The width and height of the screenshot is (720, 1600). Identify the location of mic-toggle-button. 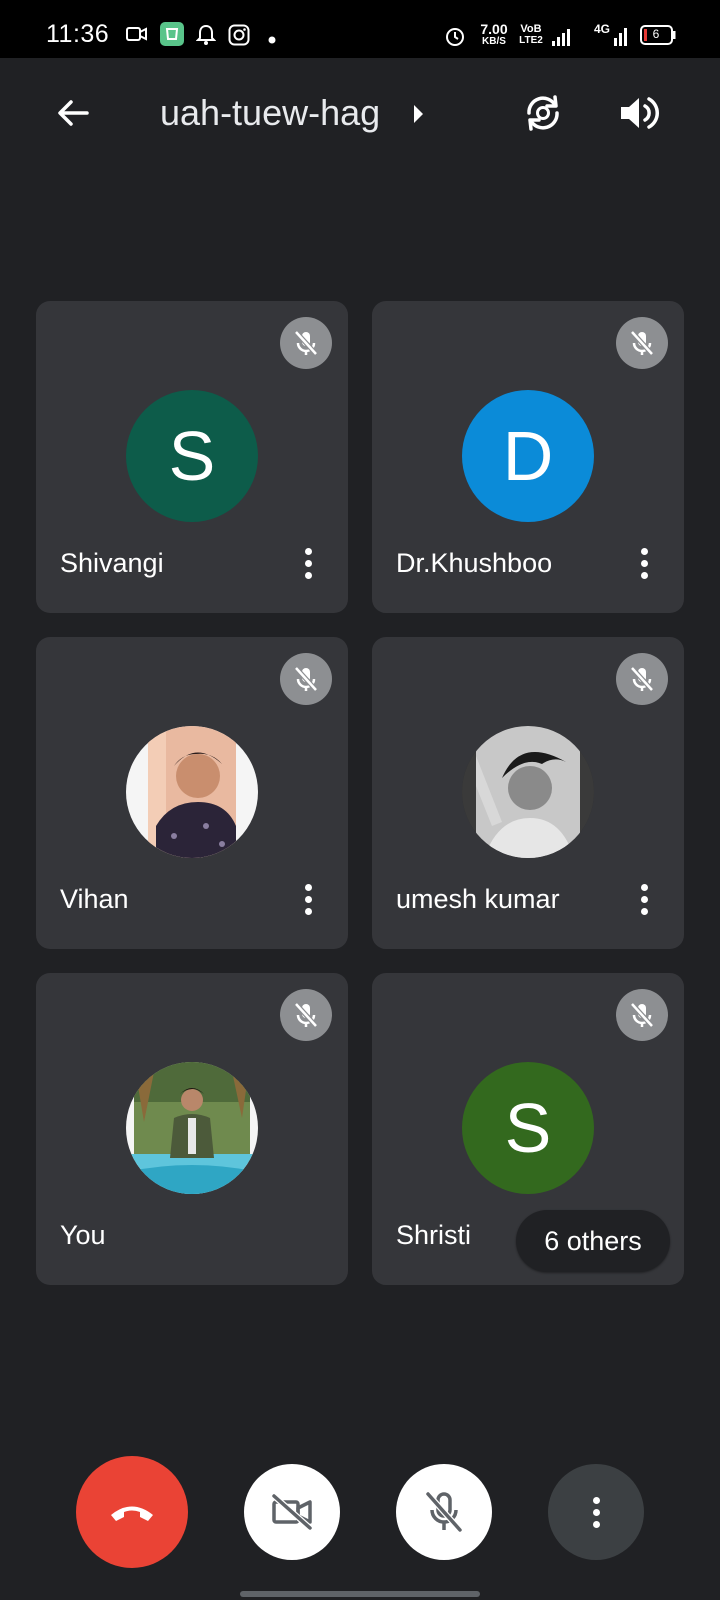
(444, 1512).